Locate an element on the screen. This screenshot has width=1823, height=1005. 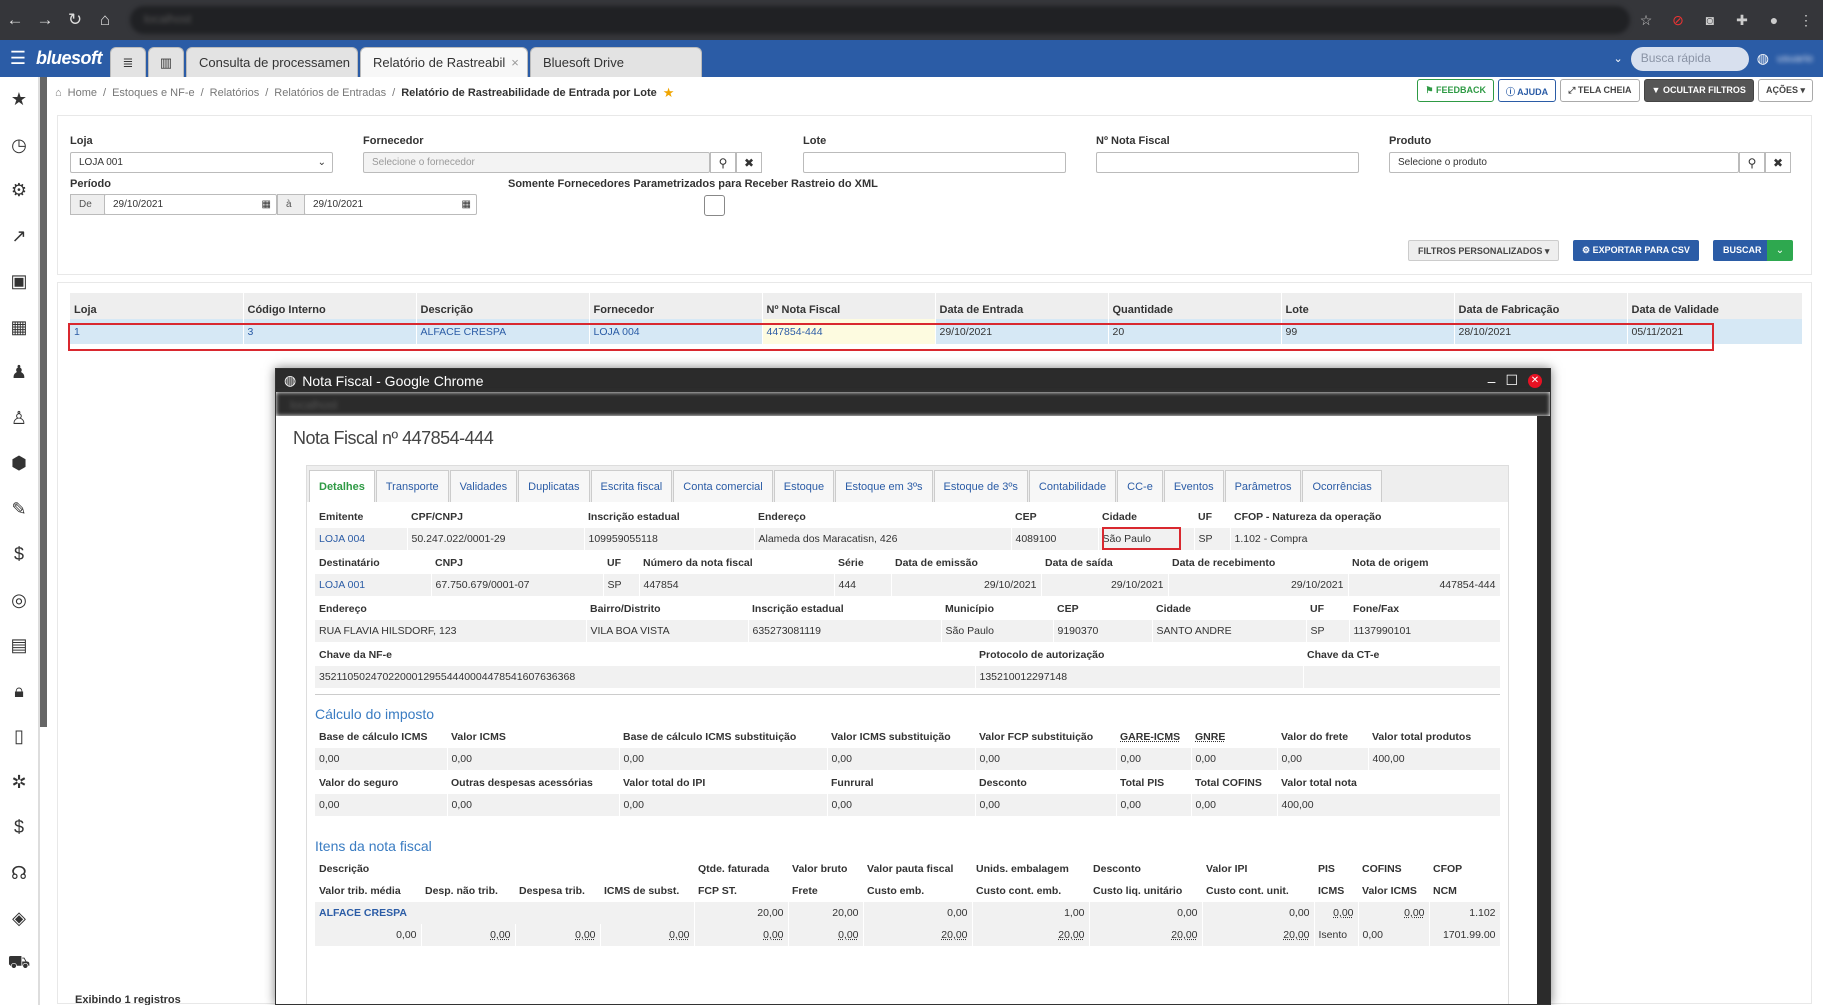
clock-icon: ◷ is located at coordinates (19, 146).